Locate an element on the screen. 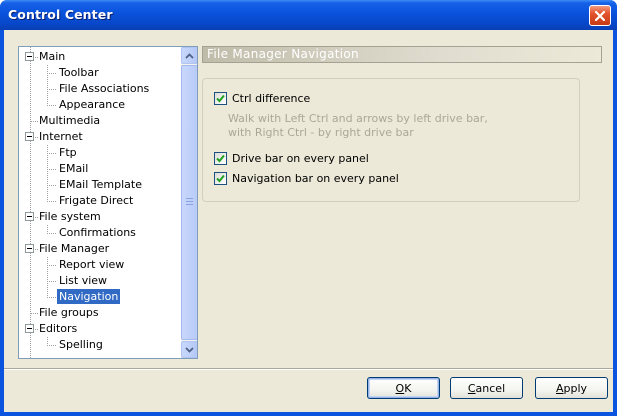 The image size is (617, 416). tree-item-appearance: Appearance is located at coordinates (92, 105).